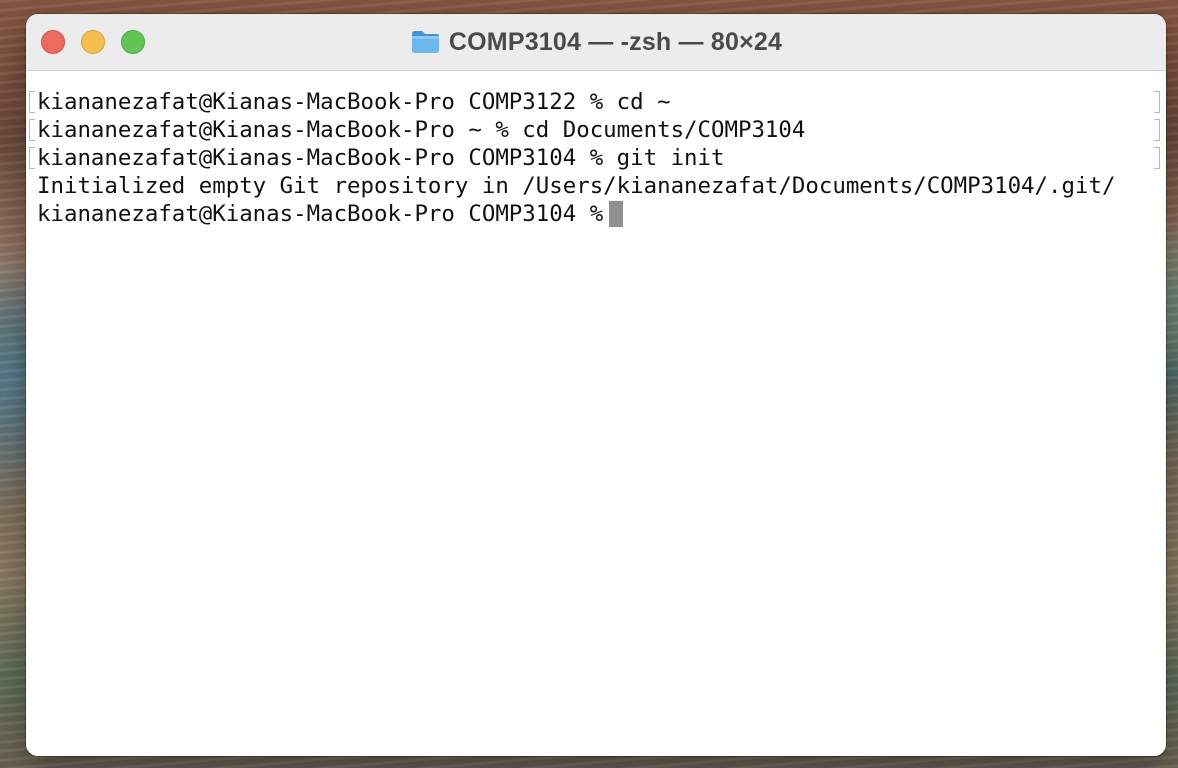  What do you see at coordinates (425, 42) in the screenshot?
I see `folder-icon` at bounding box center [425, 42].